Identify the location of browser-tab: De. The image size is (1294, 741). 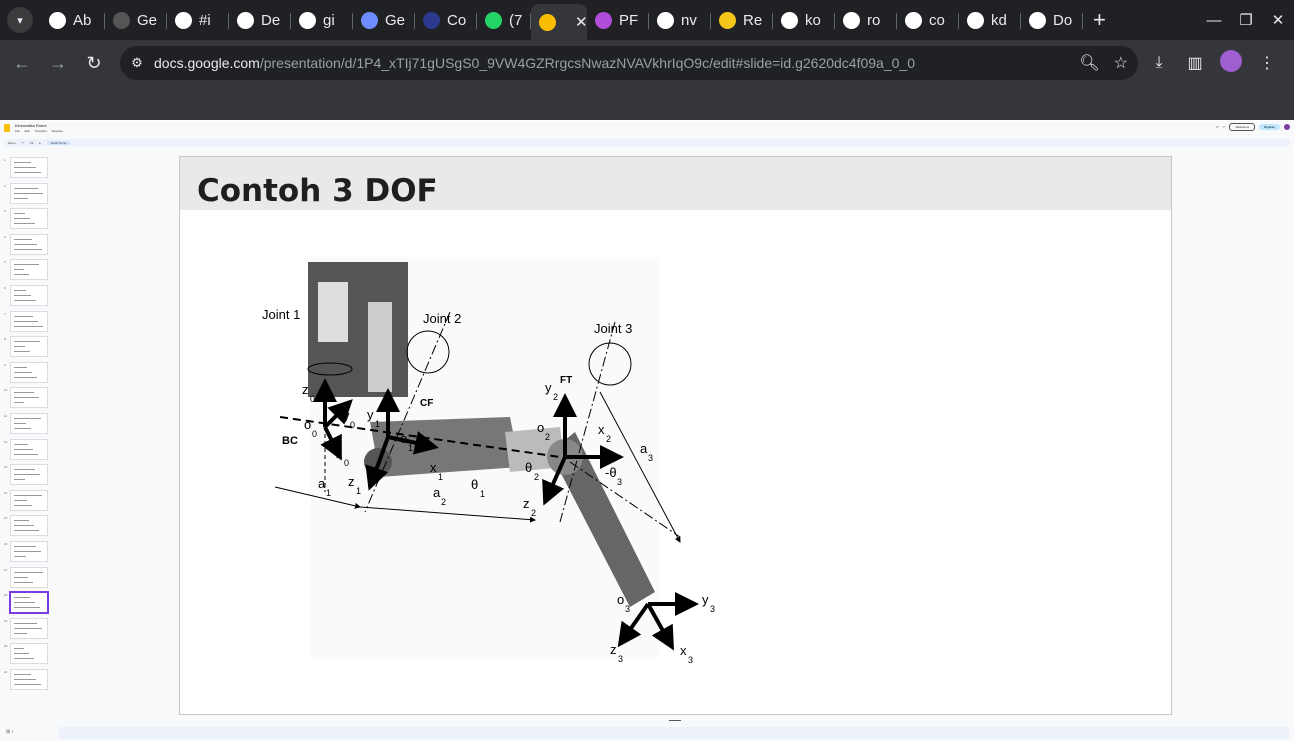
(260, 20).